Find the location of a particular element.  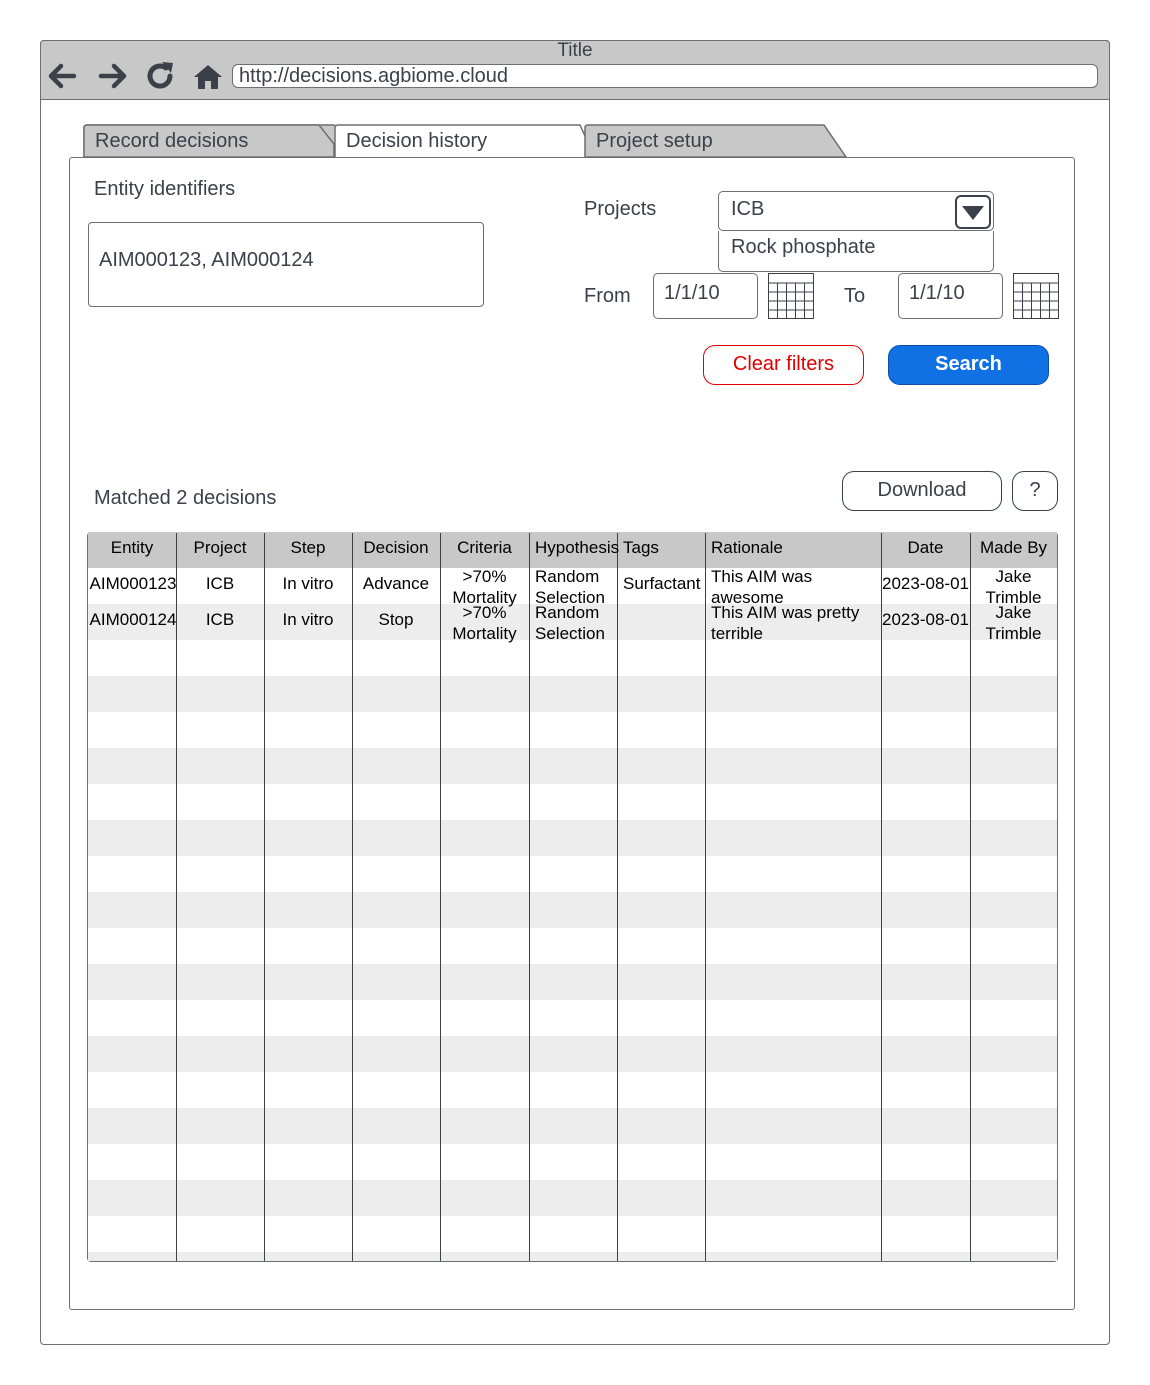

cell-made-by: Jake Trimble is located at coordinates (1013, 623).